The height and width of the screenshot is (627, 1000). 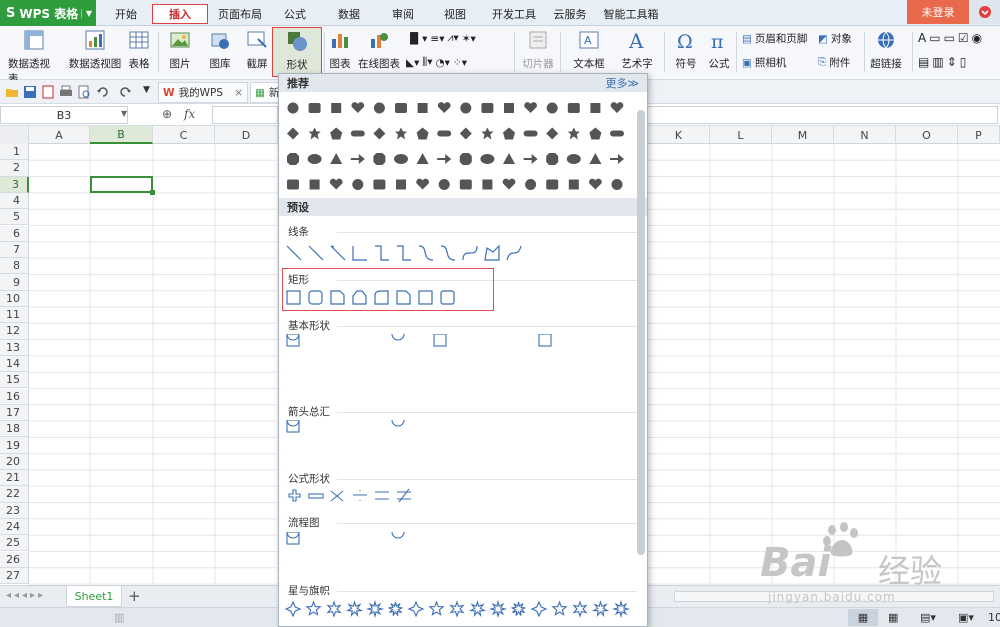 I want to click on menu-data: 数据, so click(x=349, y=14).